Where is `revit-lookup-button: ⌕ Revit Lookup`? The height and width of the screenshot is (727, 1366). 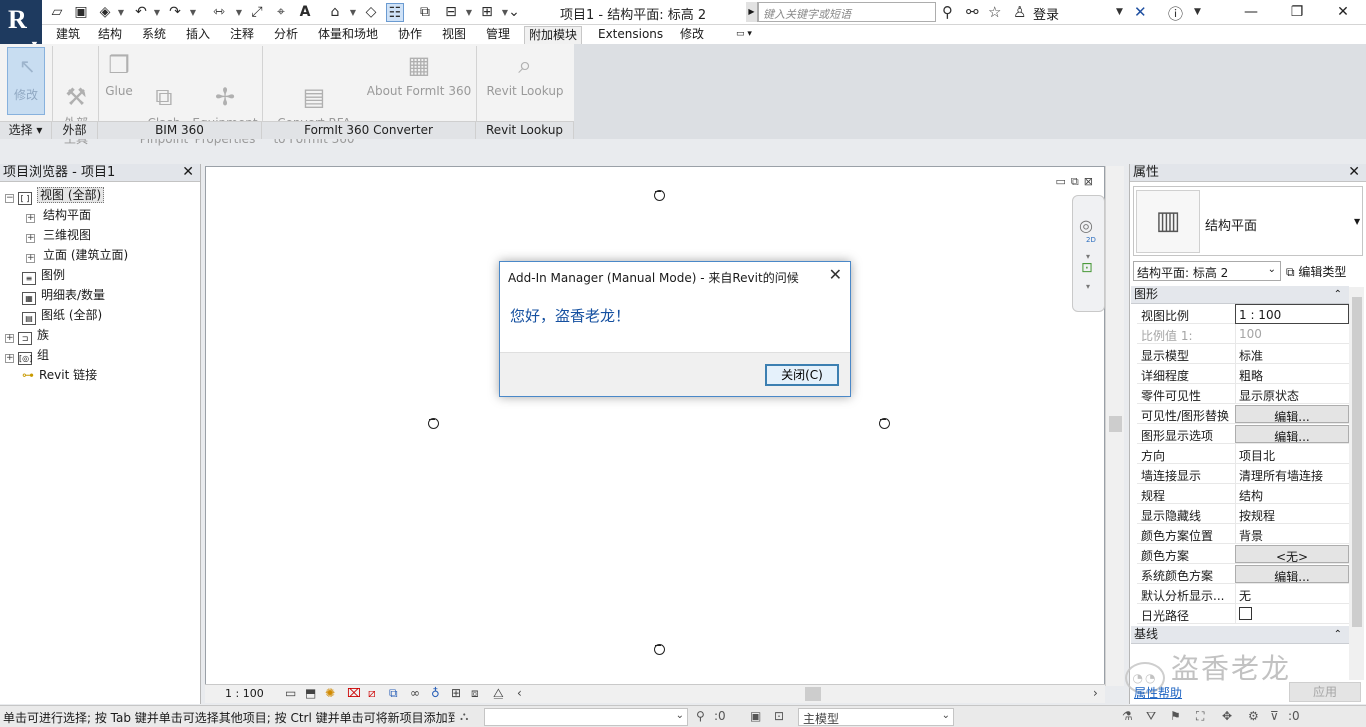
revit-lookup-button: ⌕ Revit Lookup is located at coordinates (525, 73).